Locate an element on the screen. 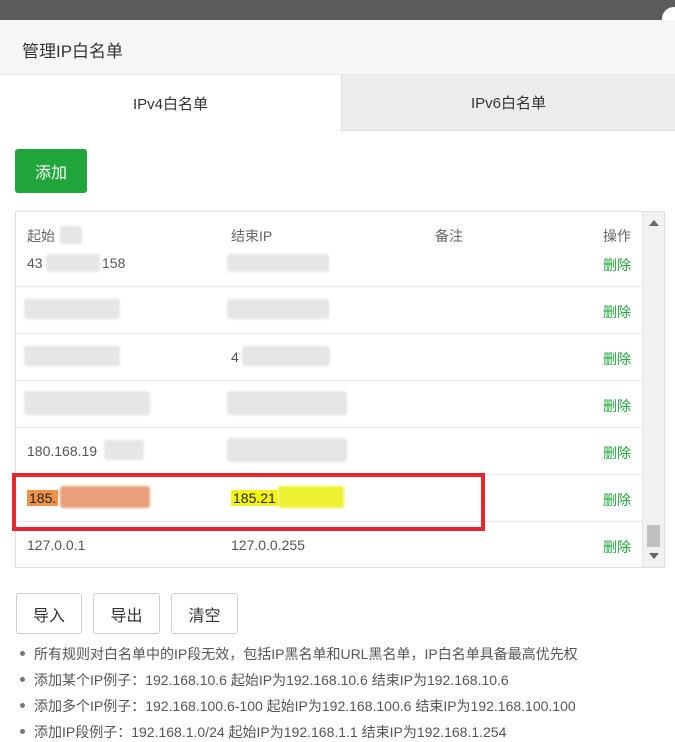 The image size is (675, 742). scroll-down-arrow-icon is located at coordinates (654, 556).